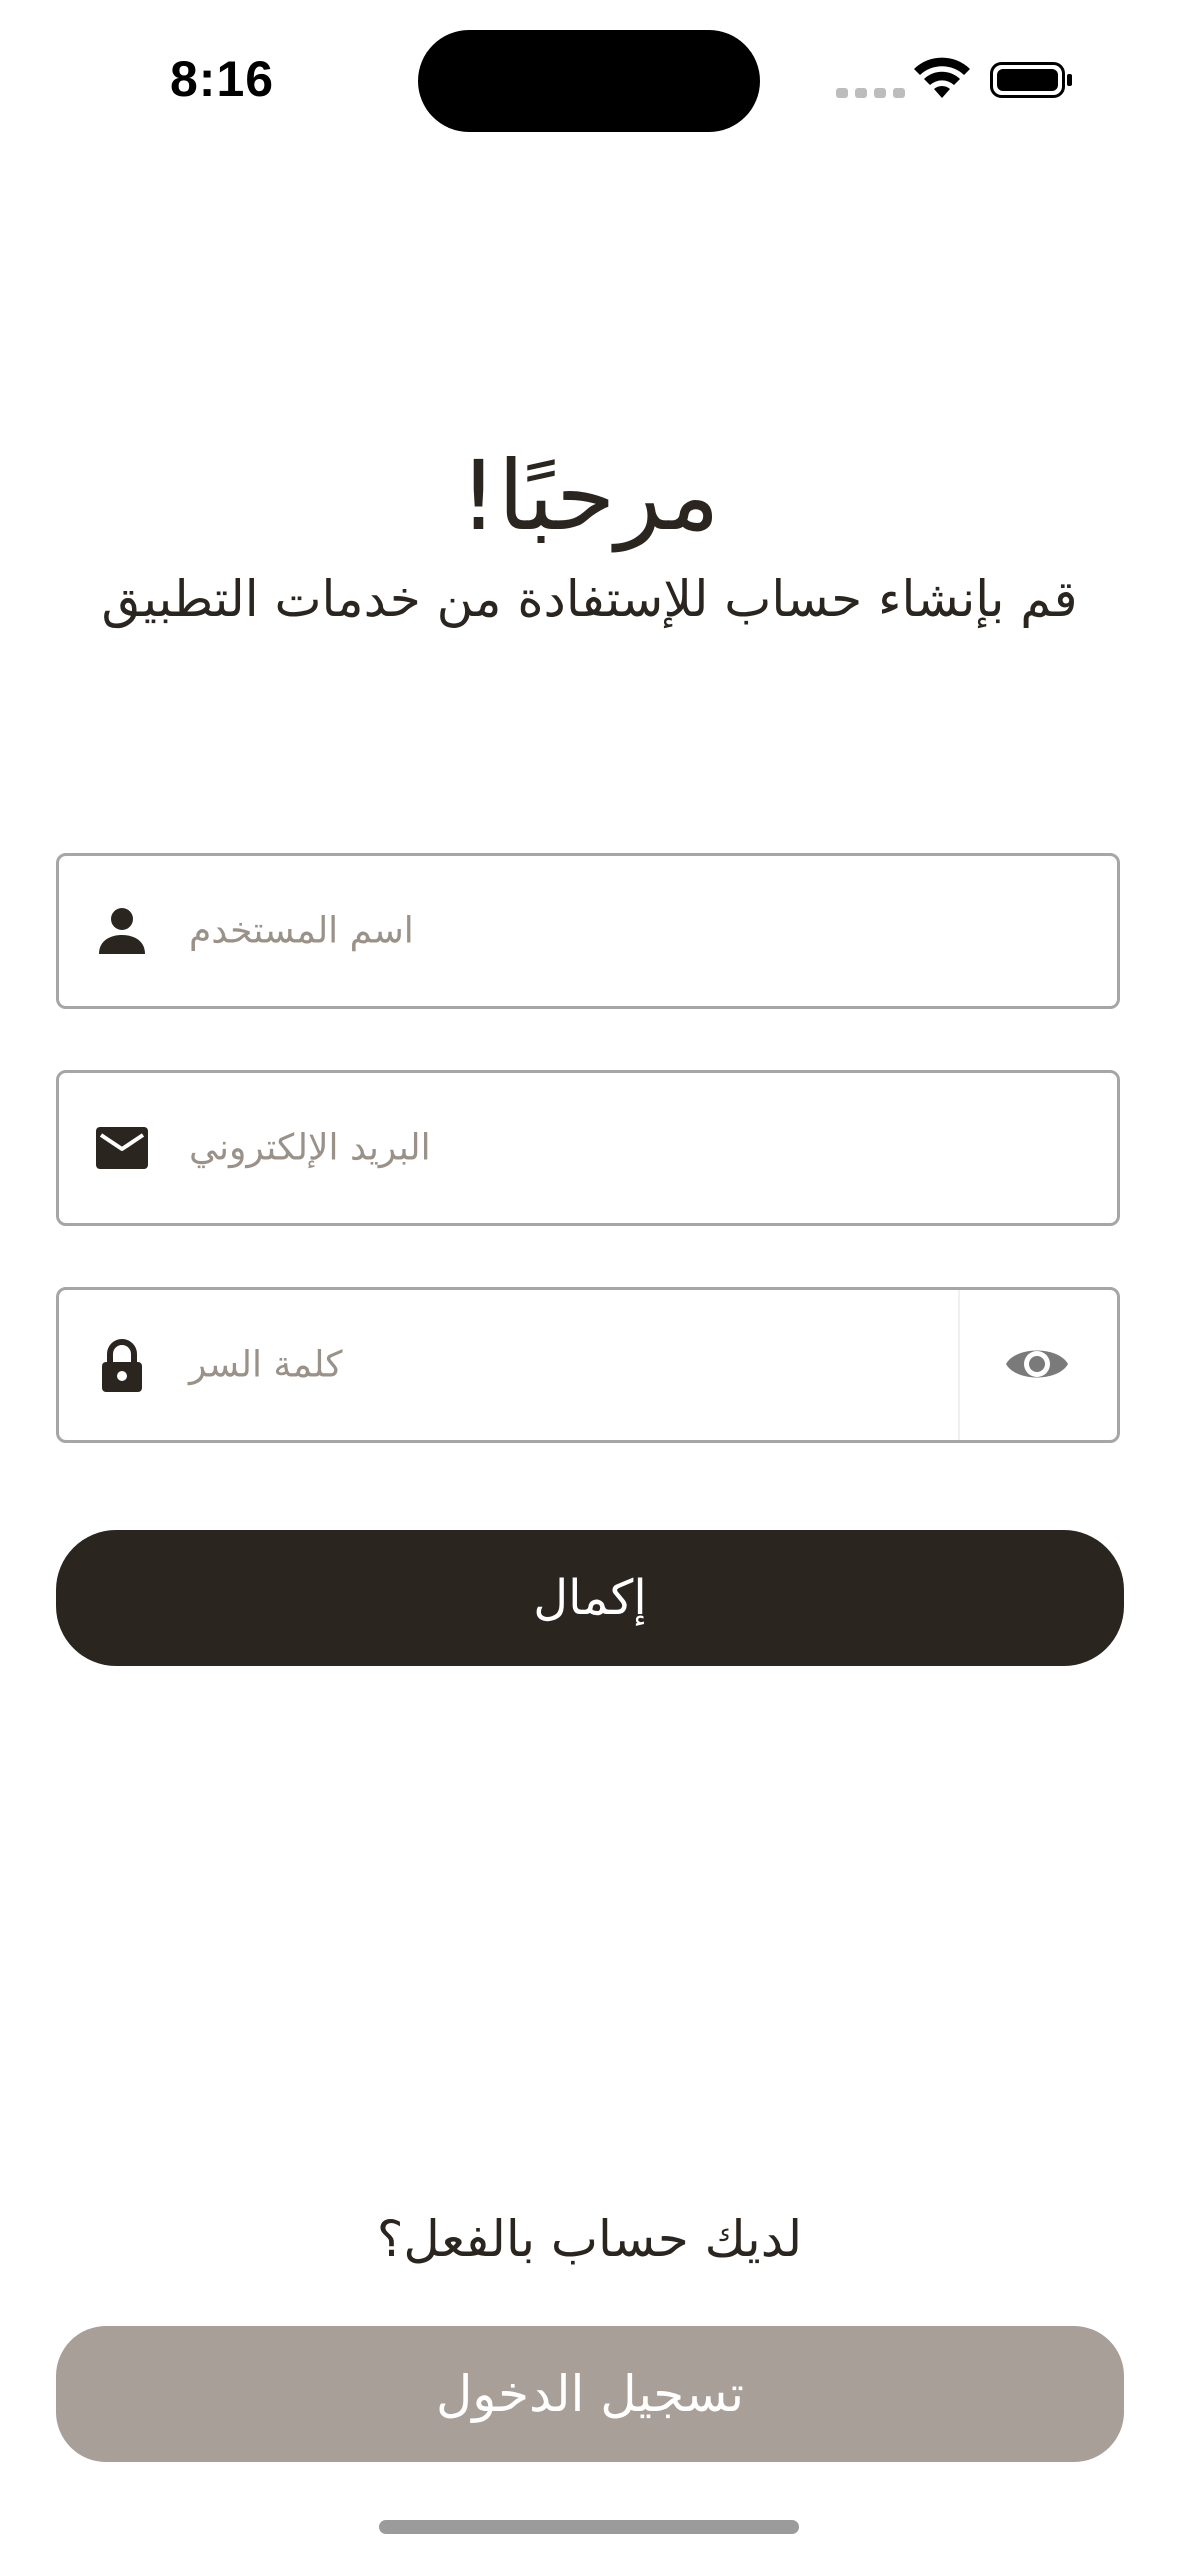 This screenshot has height=2556, width=1179. I want to click on cellular-signal-icon, so click(870, 93).